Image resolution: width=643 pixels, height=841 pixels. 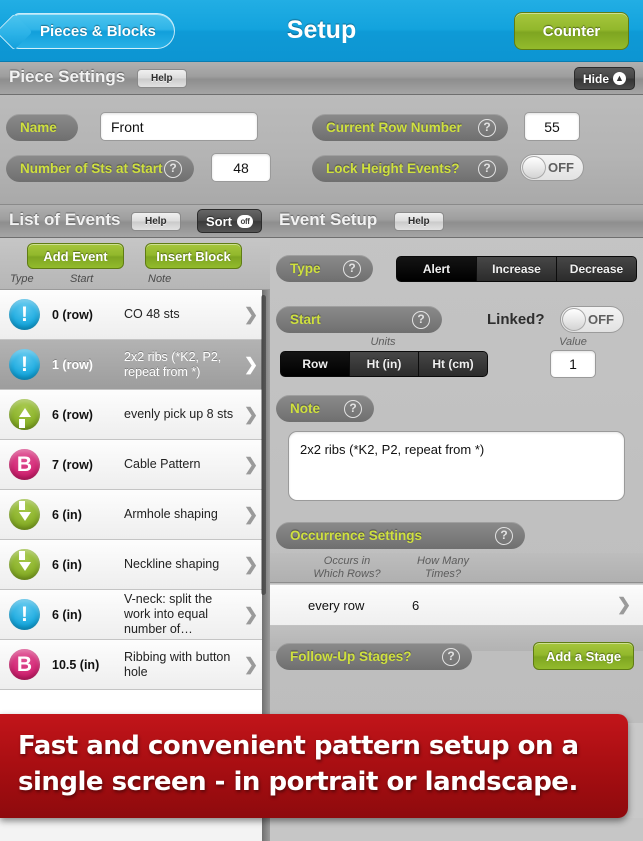 I want to click on column-header-note: Note, so click(x=160, y=279).